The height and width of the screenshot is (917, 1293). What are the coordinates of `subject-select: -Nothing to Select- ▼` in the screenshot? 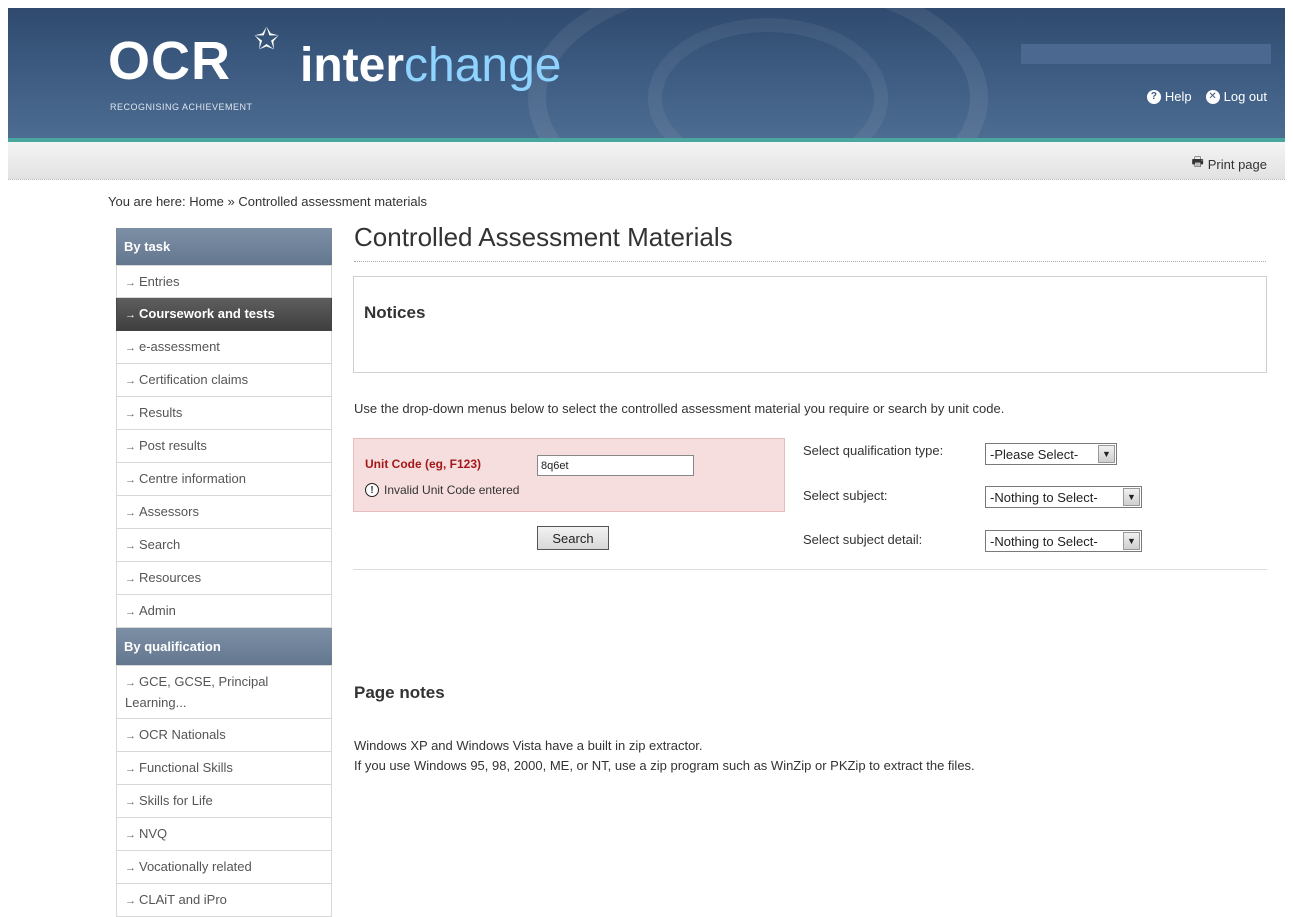 It's located at (1063, 497).